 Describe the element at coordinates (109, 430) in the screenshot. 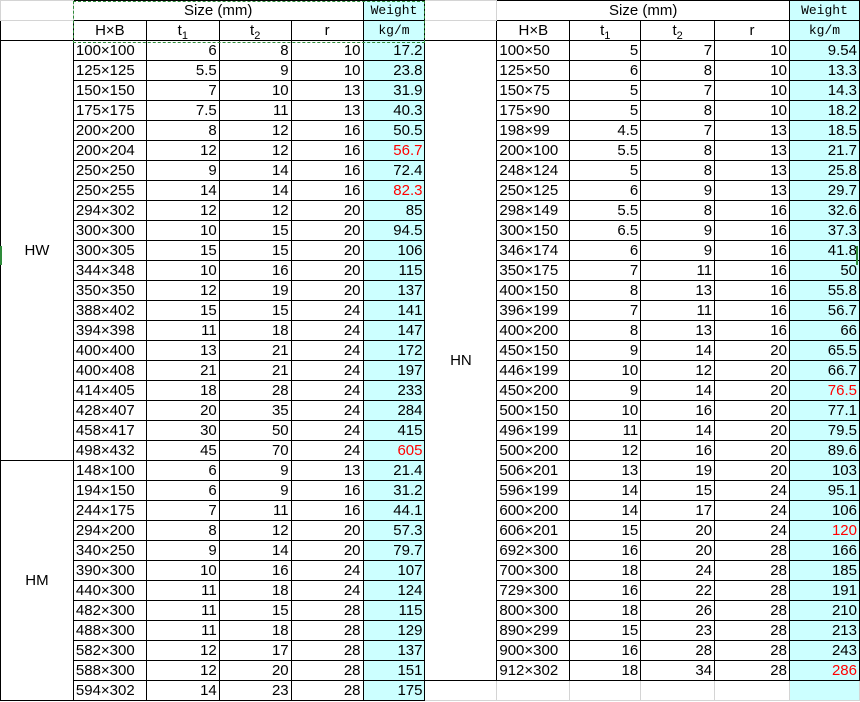

I see `cell-hb: 458×417` at that location.